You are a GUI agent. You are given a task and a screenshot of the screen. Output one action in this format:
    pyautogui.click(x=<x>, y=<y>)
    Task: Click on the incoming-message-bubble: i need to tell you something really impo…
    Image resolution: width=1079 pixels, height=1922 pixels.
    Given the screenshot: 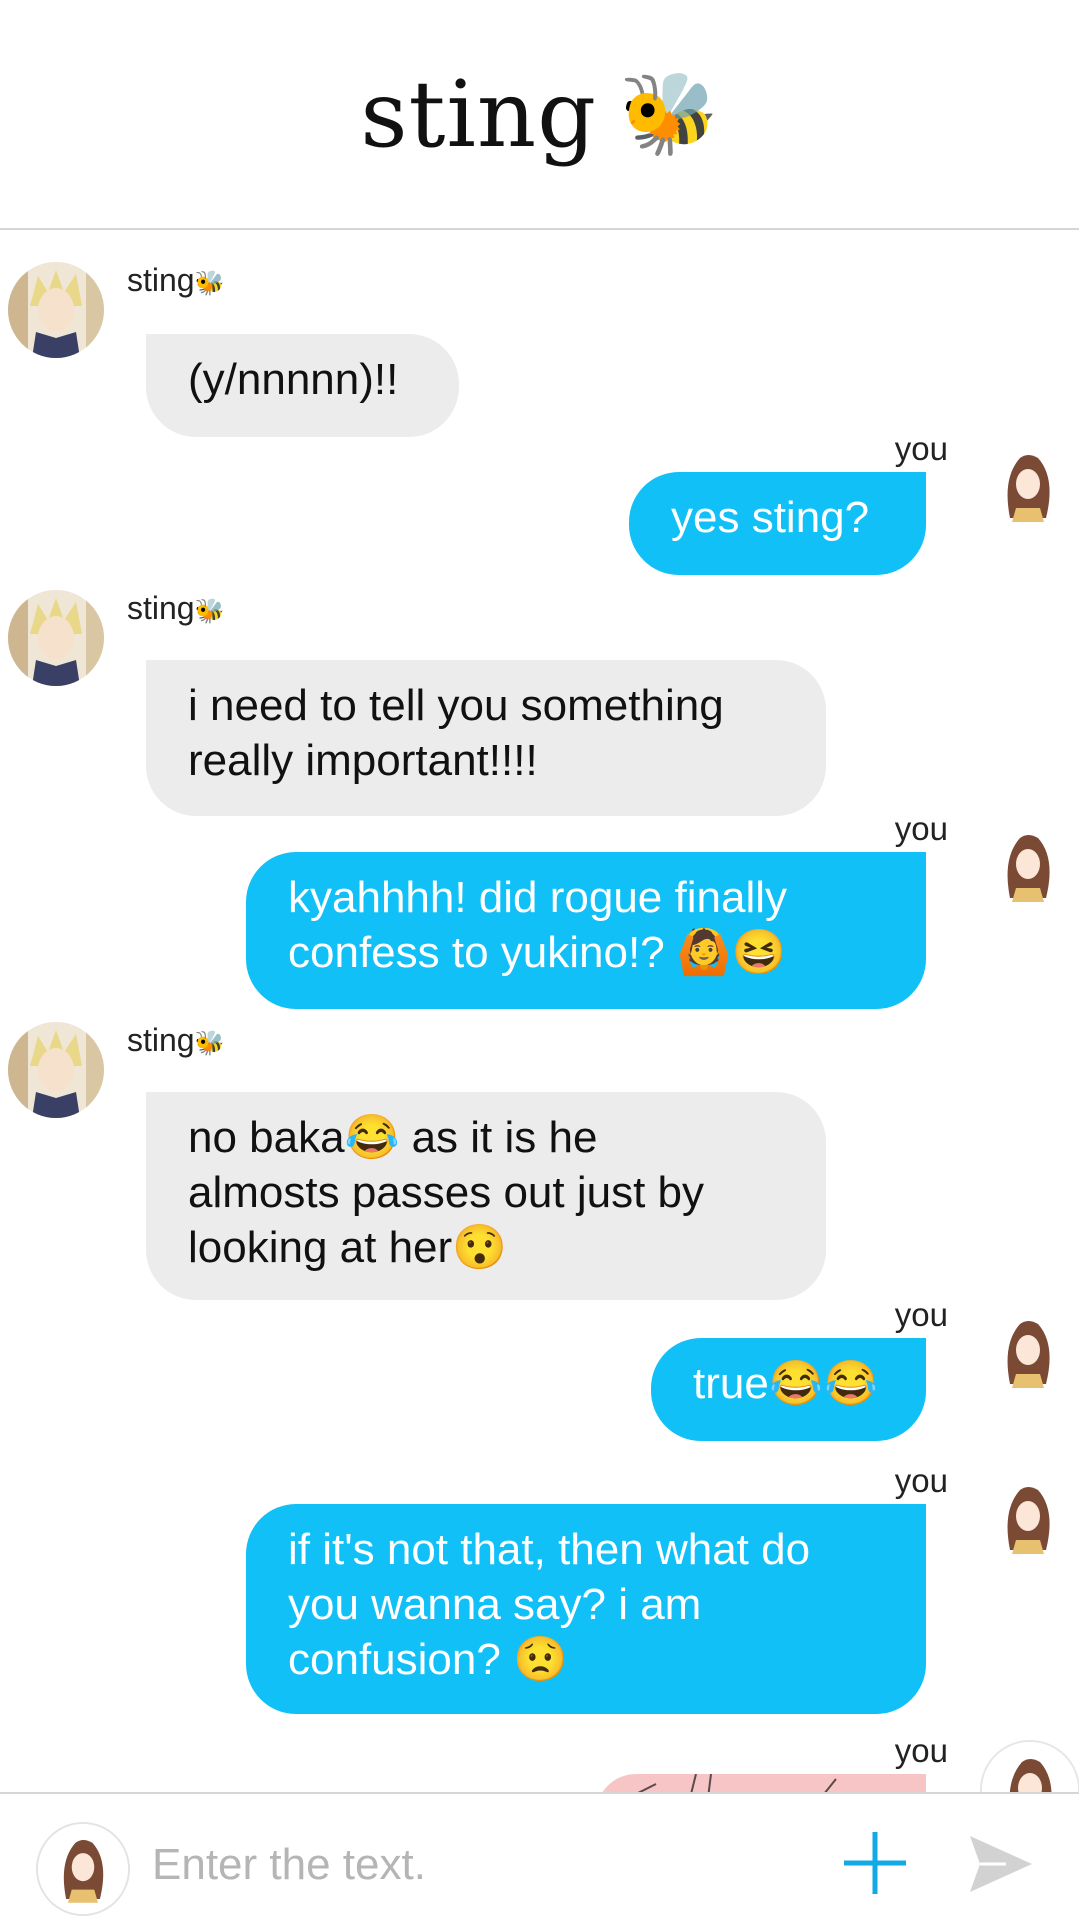 What is the action you would take?
    pyautogui.click(x=486, y=738)
    